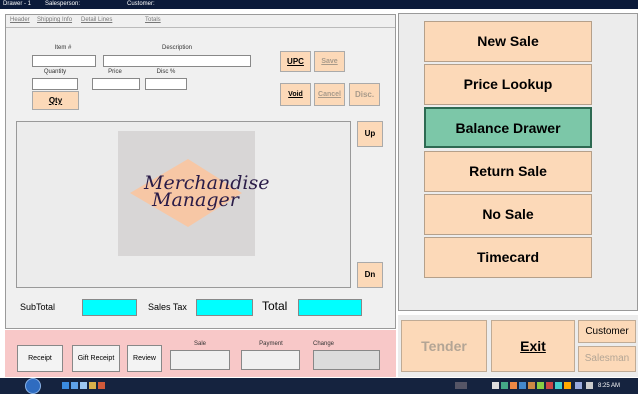 The width and height of the screenshot is (638, 394). What do you see at coordinates (33, 386) in the screenshot?
I see `start-button` at bounding box center [33, 386].